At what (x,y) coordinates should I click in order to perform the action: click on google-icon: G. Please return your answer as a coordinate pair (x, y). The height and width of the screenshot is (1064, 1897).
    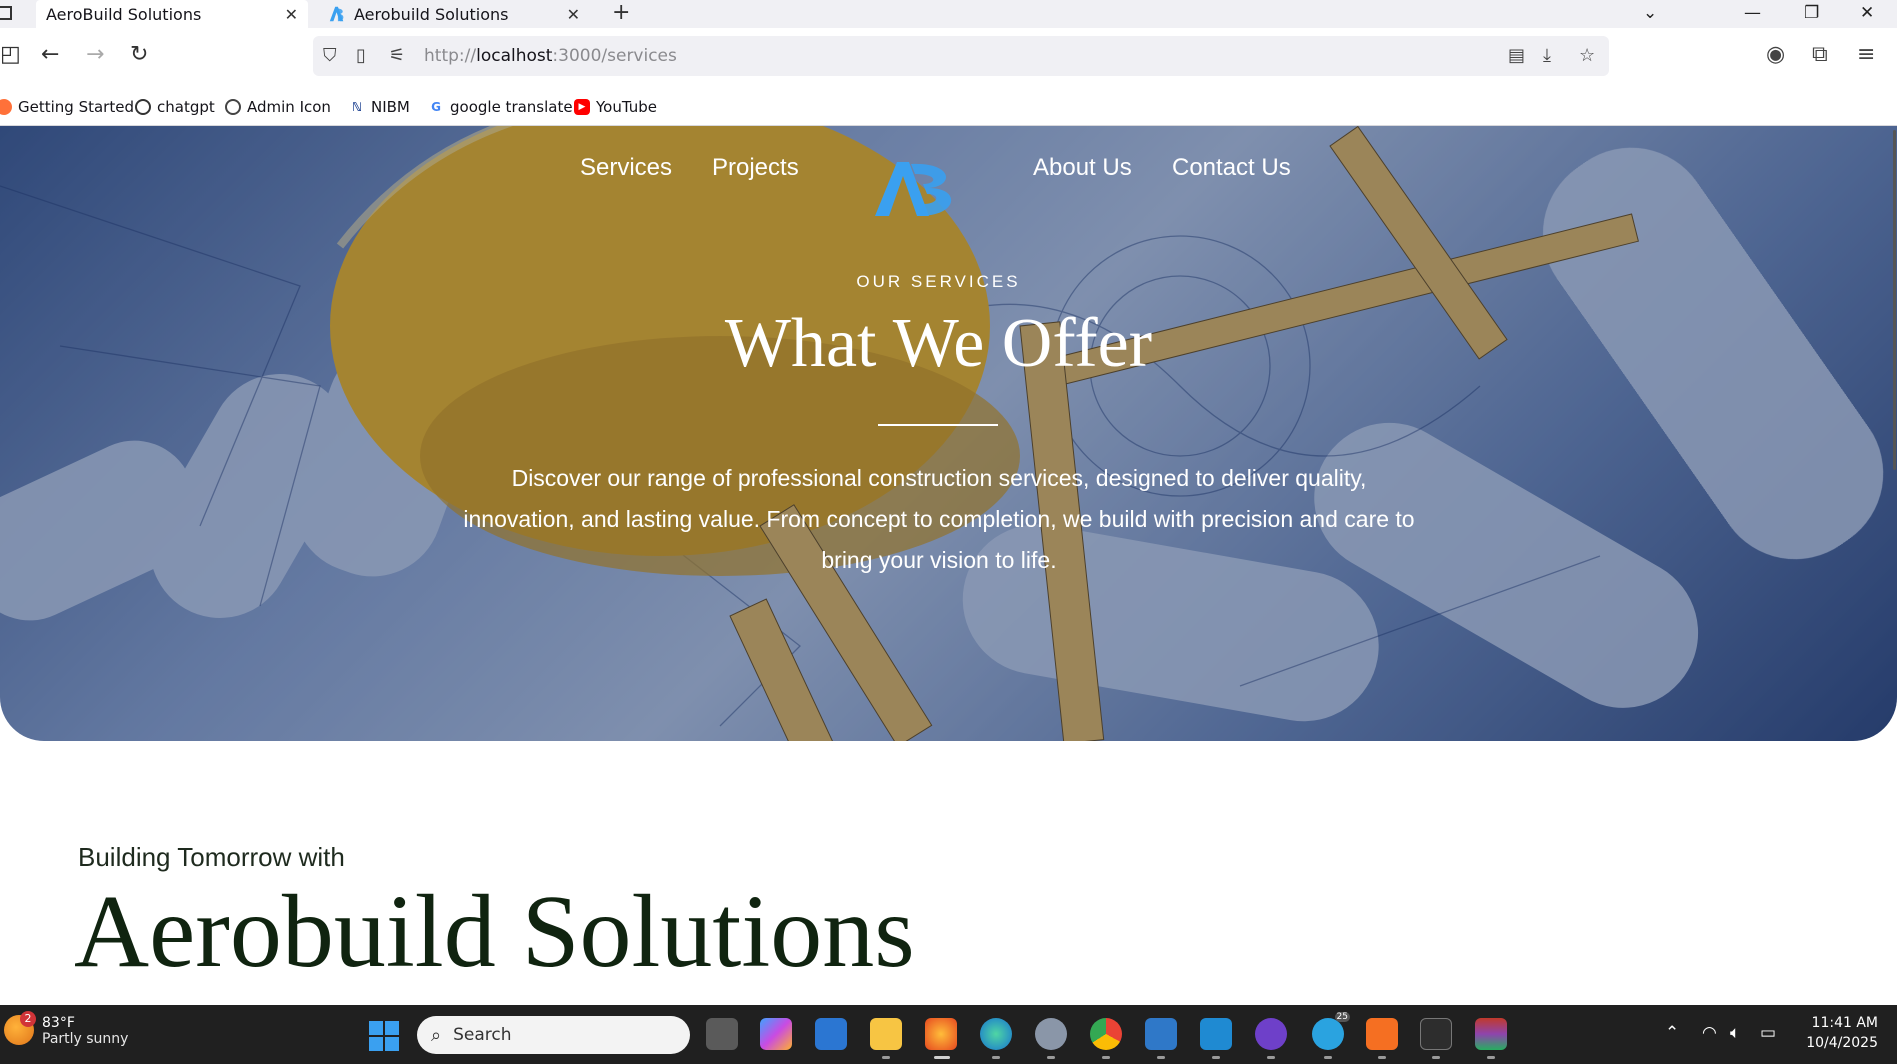
    Looking at the image, I should click on (436, 107).